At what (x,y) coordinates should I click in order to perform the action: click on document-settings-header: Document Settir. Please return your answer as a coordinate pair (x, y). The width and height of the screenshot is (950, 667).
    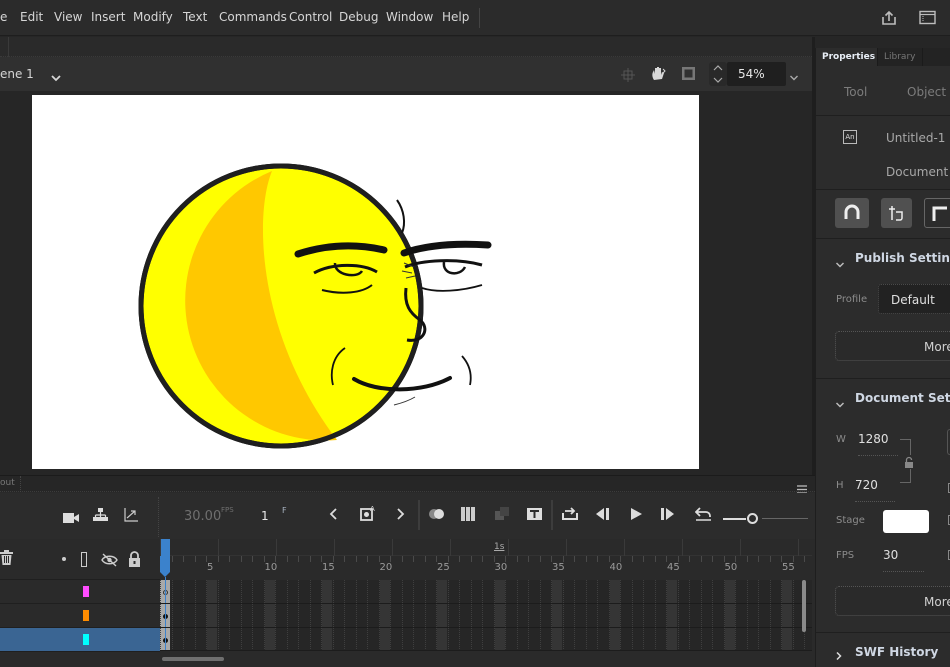
    Looking at the image, I should click on (902, 398).